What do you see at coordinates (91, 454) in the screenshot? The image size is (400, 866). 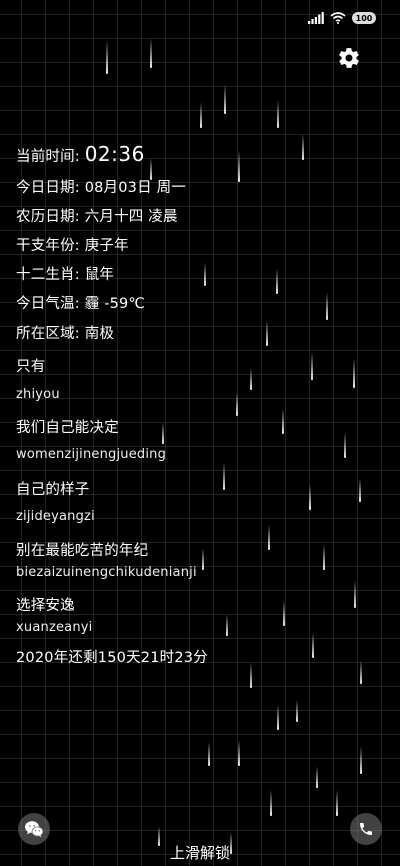 I see `lyric-pinyin: womenzijinengjueding` at bounding box center [91, 454].